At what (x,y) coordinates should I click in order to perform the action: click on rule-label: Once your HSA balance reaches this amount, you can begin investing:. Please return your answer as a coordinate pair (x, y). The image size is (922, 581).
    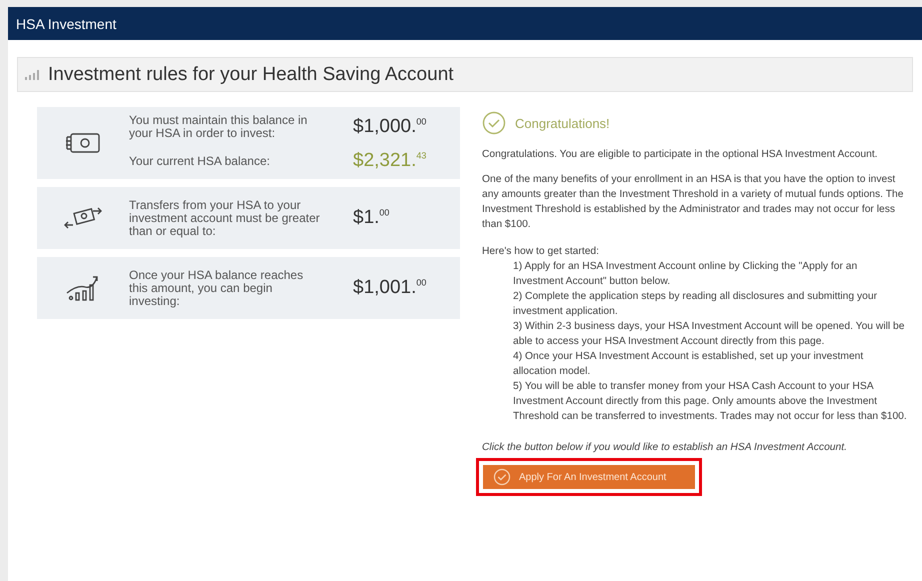
    Looking at the image, I should click on (216, 288).